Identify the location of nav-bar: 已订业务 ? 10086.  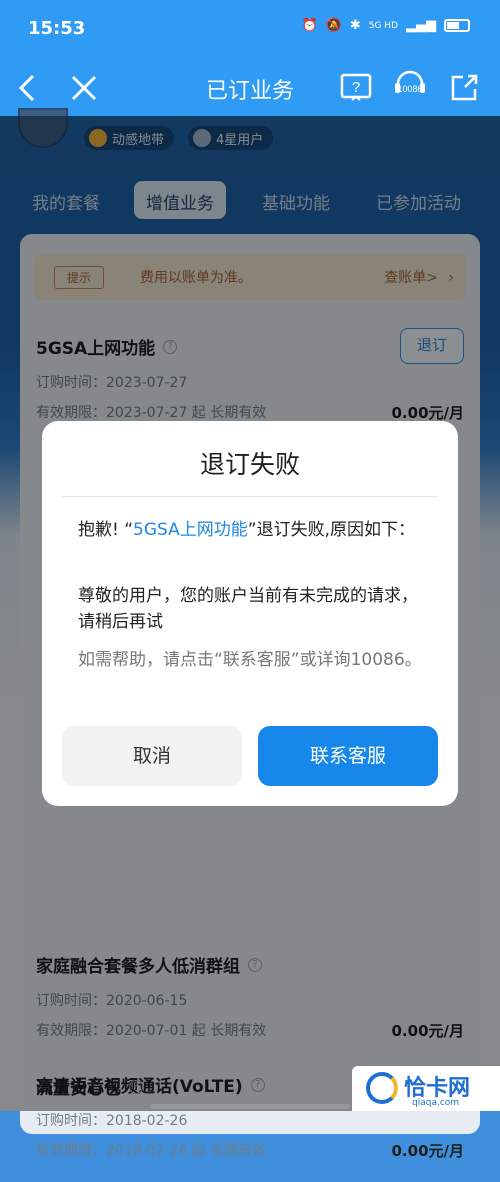
(250, 88).